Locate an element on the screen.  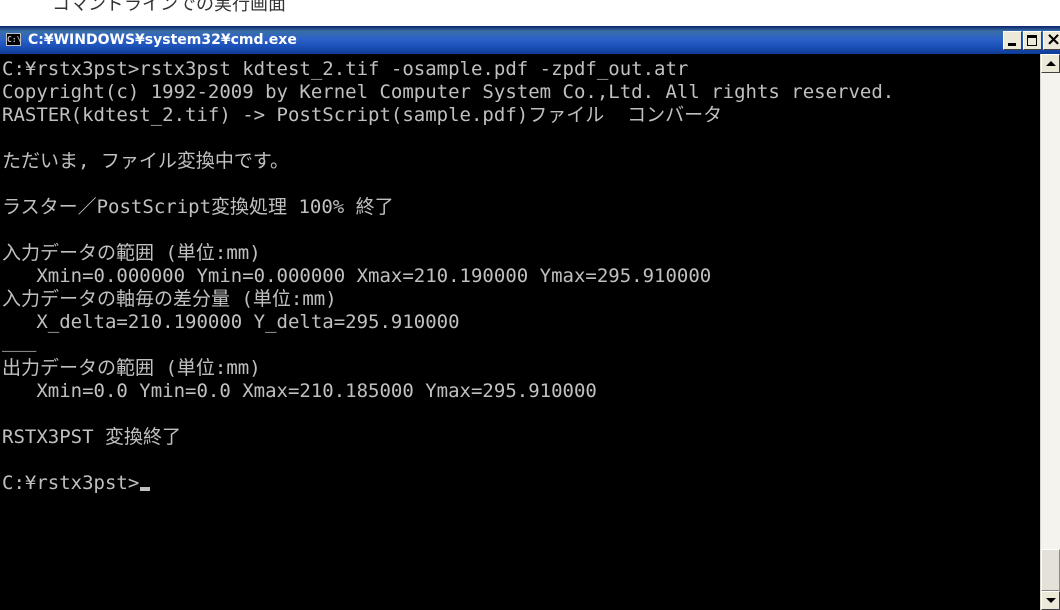
console-prompt: C:¥rstx3pst> is located at coordinates (71, 483).